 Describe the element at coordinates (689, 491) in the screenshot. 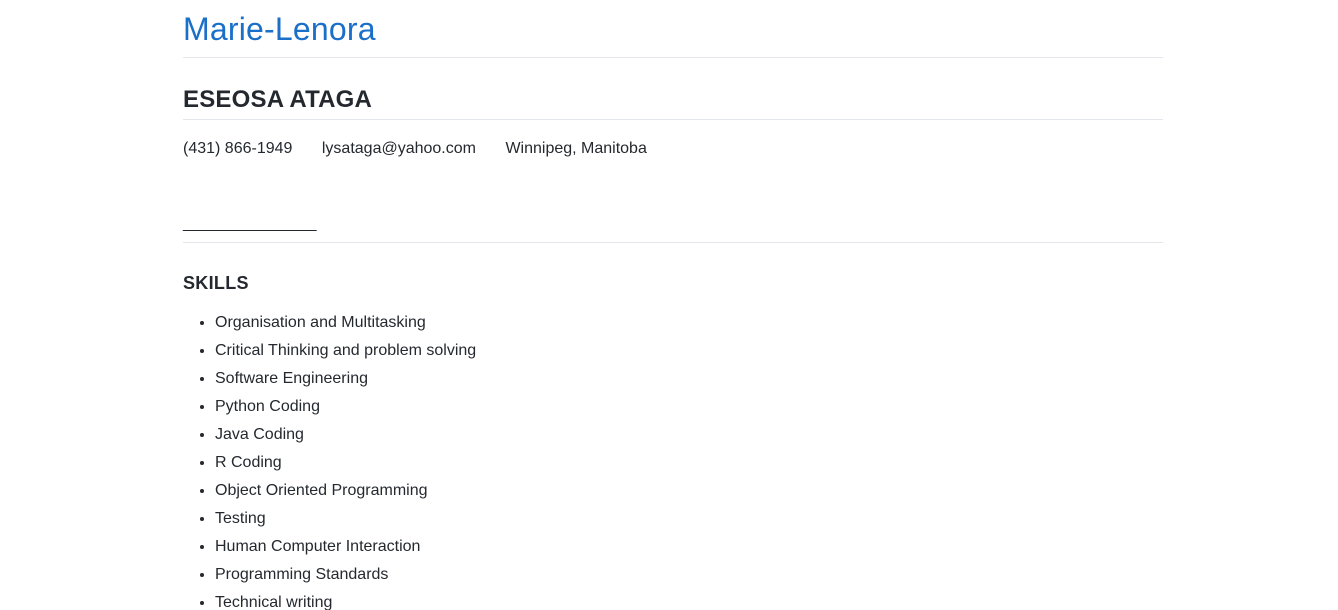

I see `list-item: Object Oriented Programming` at that location.